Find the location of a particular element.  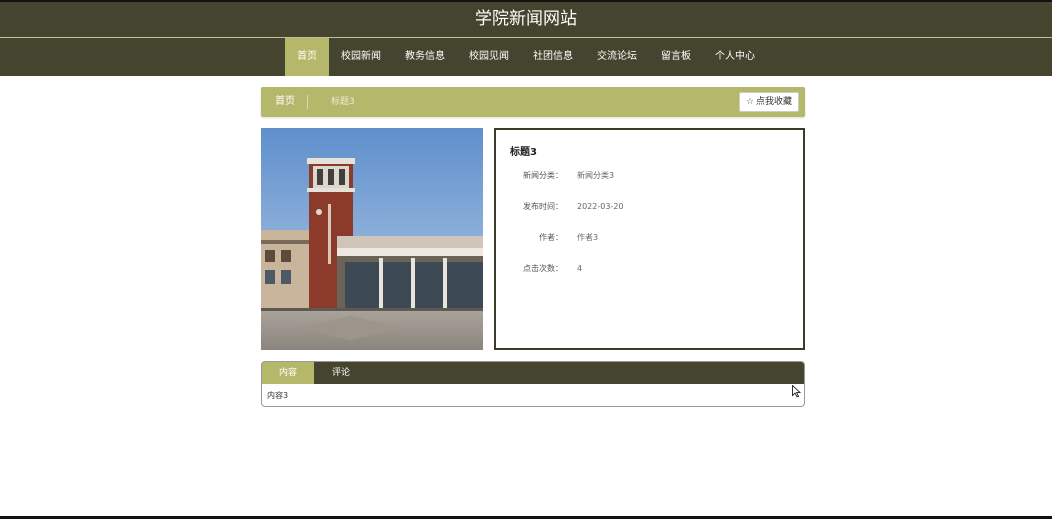

nav-item-club-info: 社团信息 is located at coordinates (553, 57).